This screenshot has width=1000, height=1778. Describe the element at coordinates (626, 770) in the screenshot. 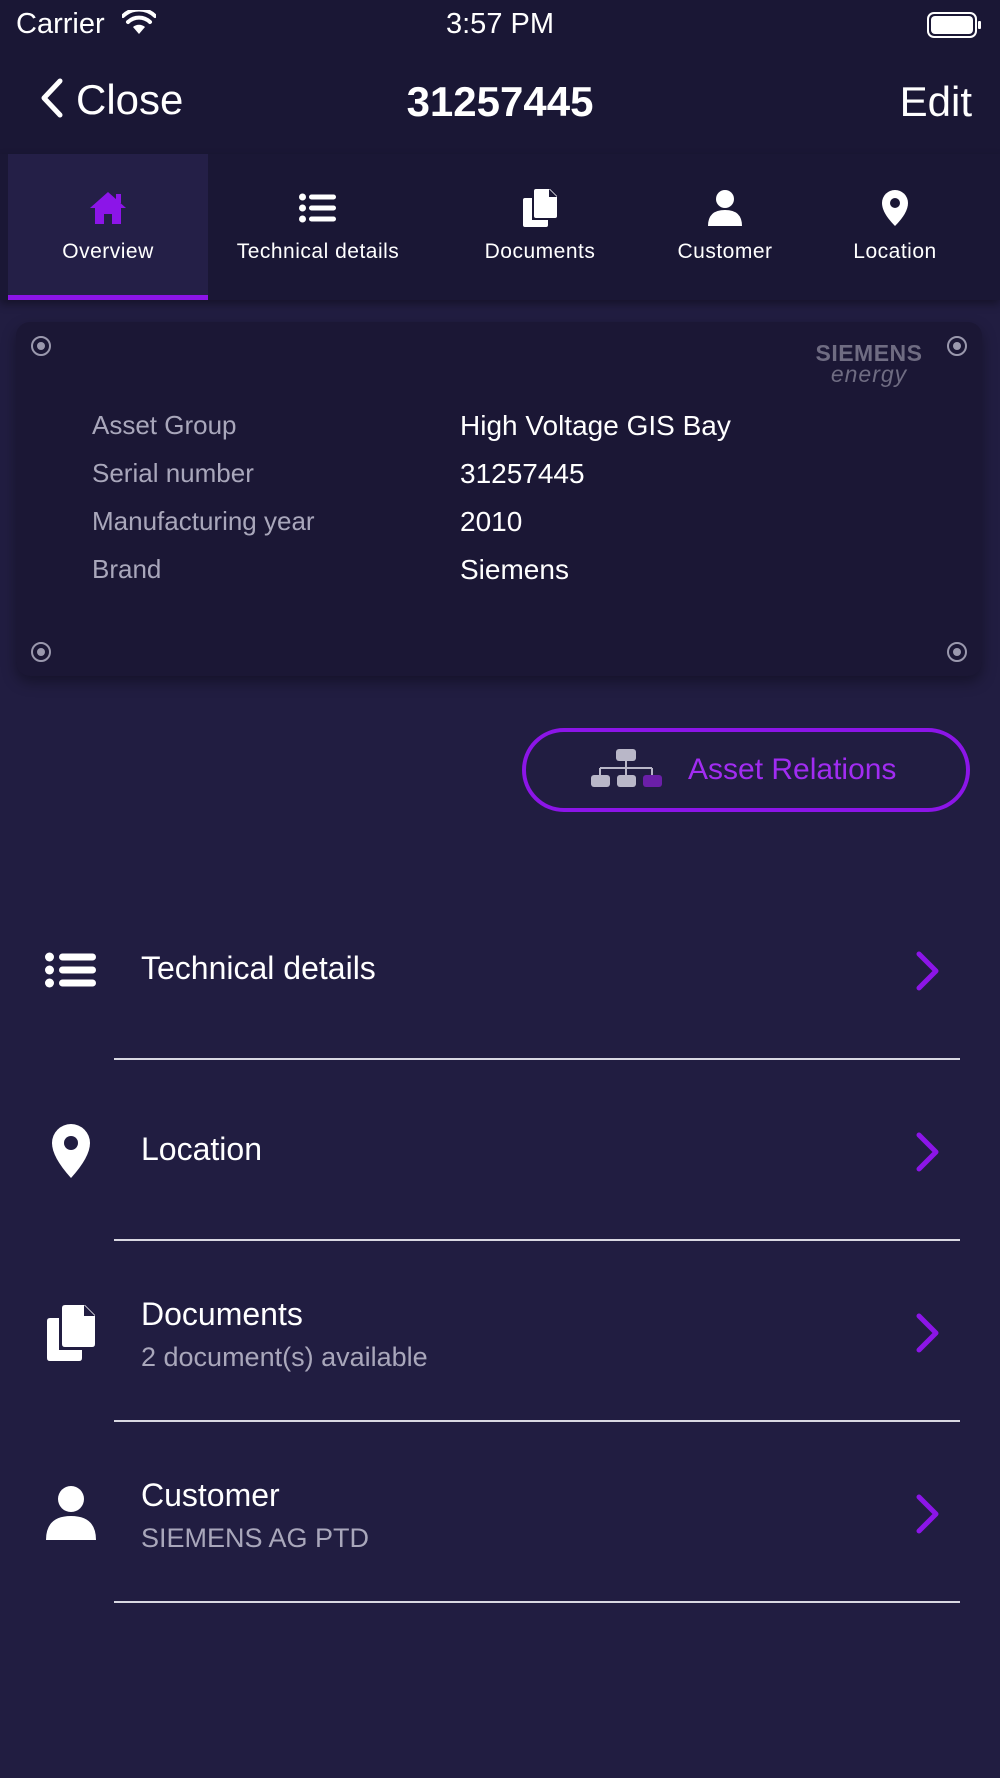

I see `hierarchy-icon` at that location.